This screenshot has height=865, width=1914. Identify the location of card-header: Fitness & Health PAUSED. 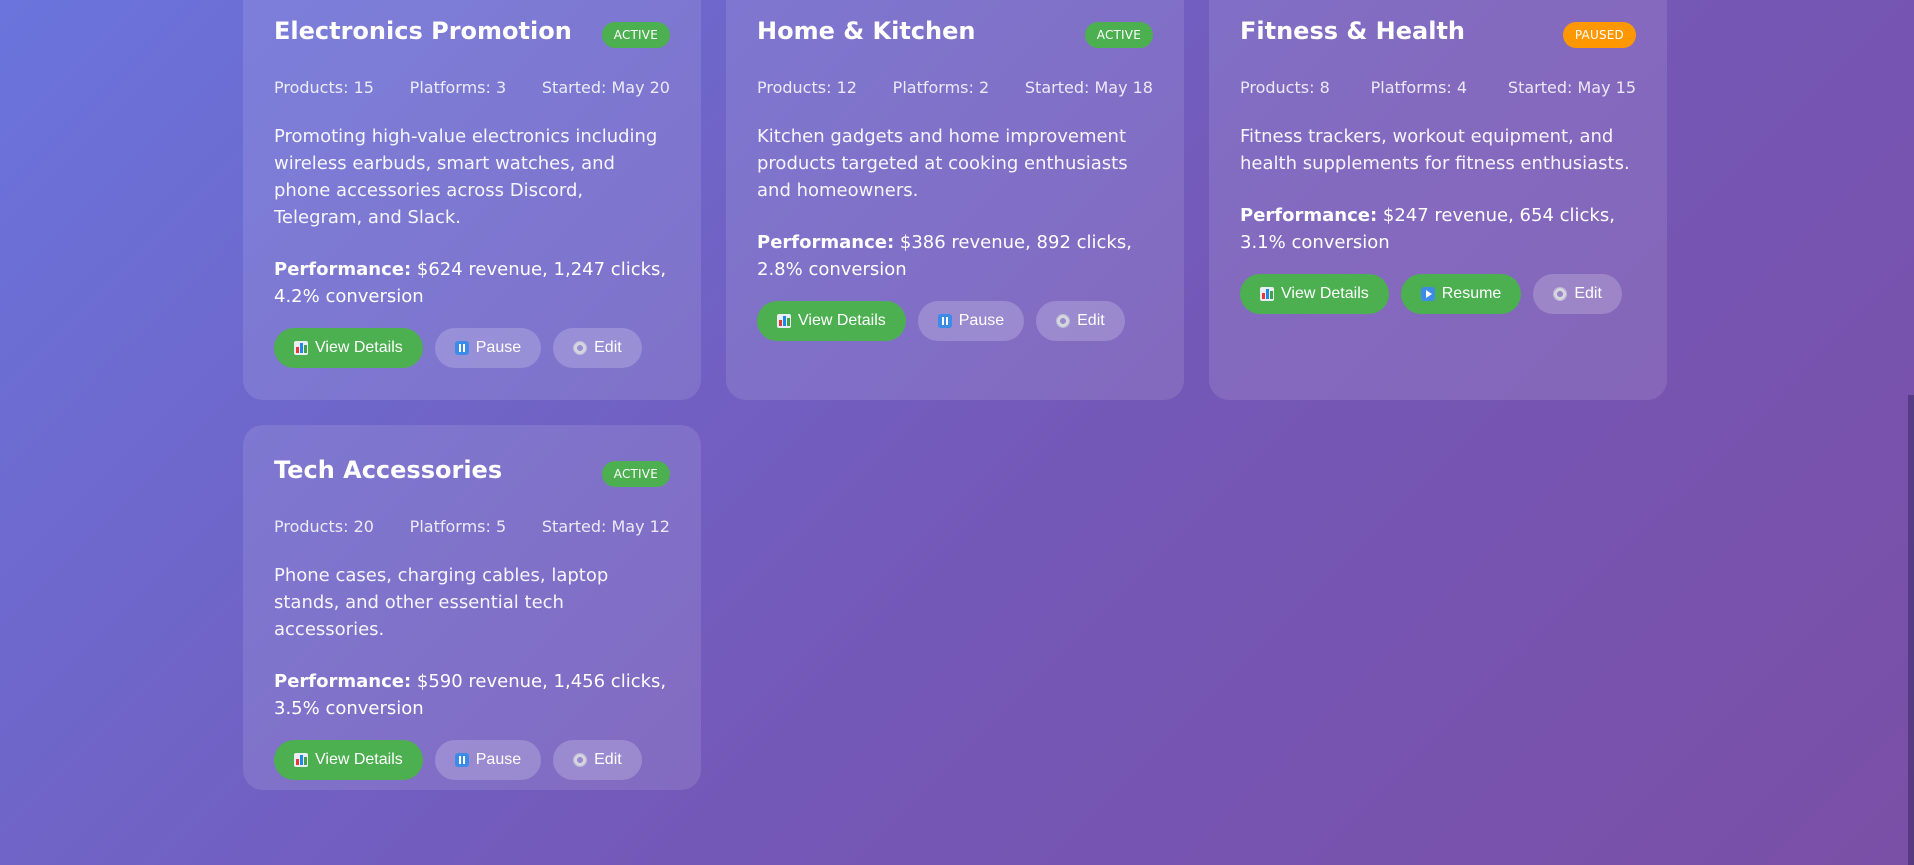
(1438, 32).